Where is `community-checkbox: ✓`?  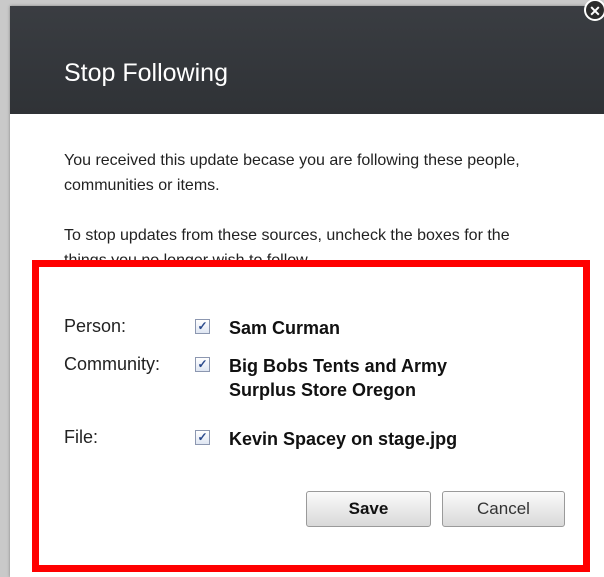
community-checkbox: ✓ is located at coordinates (202, 364).